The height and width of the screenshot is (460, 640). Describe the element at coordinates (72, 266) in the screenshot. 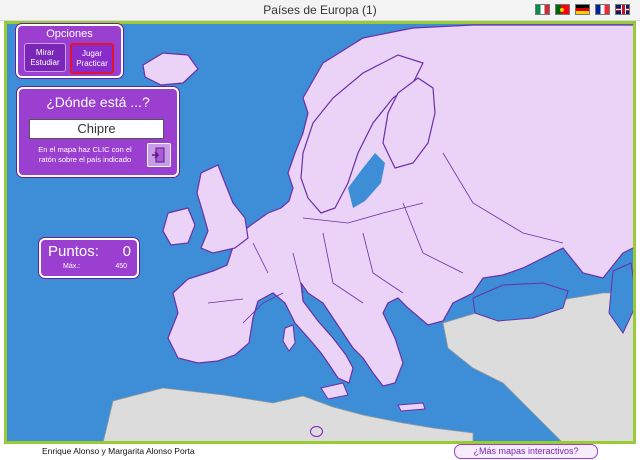

I see `max-score-label: Máx.:` at that location.